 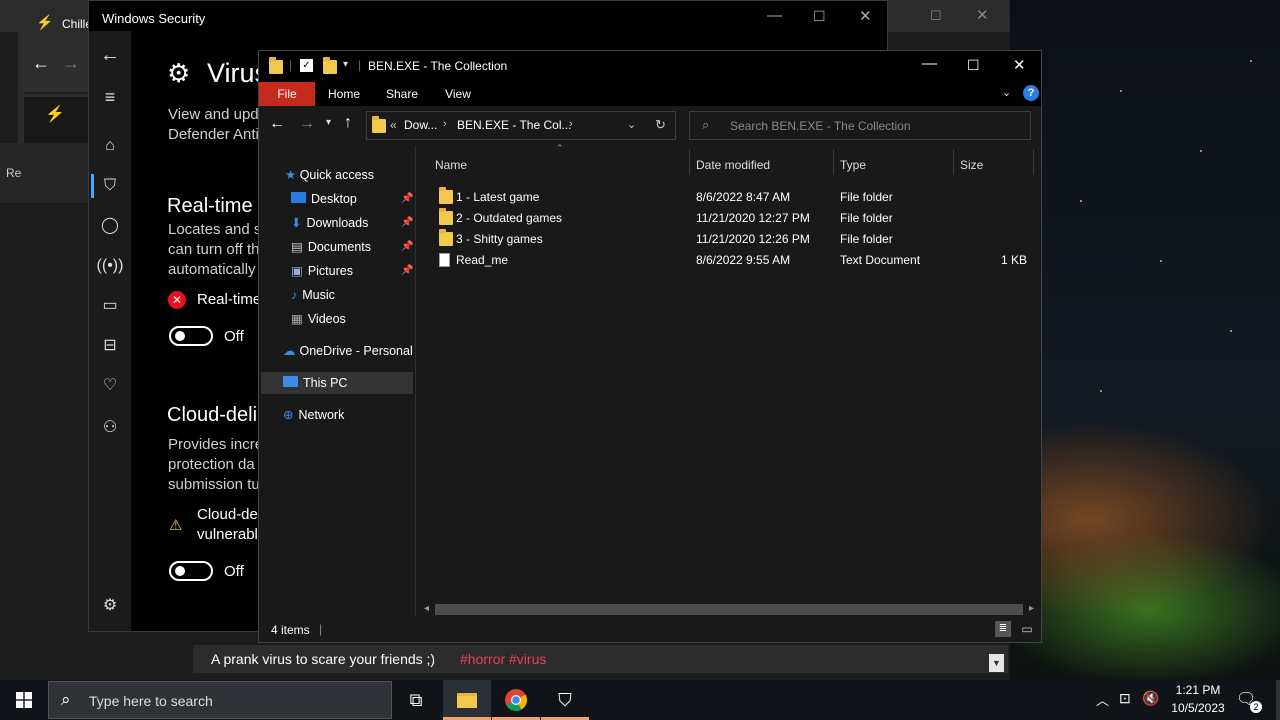 What do you see at coordinates (322, 271) in the screenshot?
I see `nav-item-pictures: ▣ Pictures` at bounding box center [322, 271].